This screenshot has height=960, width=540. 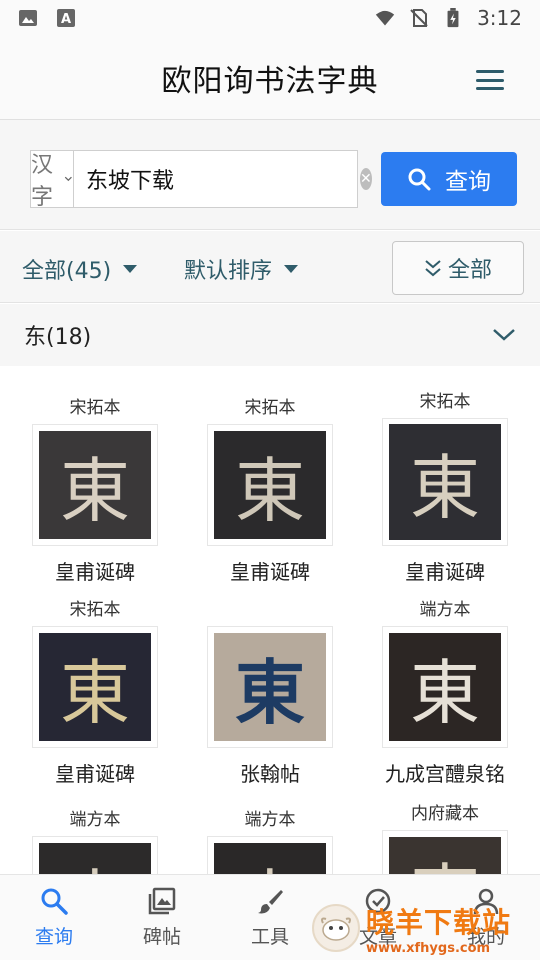 I want to click on no-sim-icon, so click(x=419, y=18).